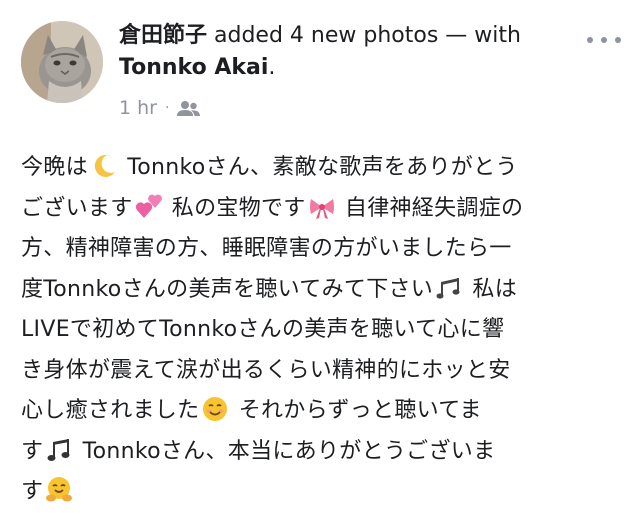 This screenshot has width=639, height=532. What do you see at coordinates (160, 108) in the screenshot?
I see `post-meta: 1 hr ·` at bounding box center [160, 108].